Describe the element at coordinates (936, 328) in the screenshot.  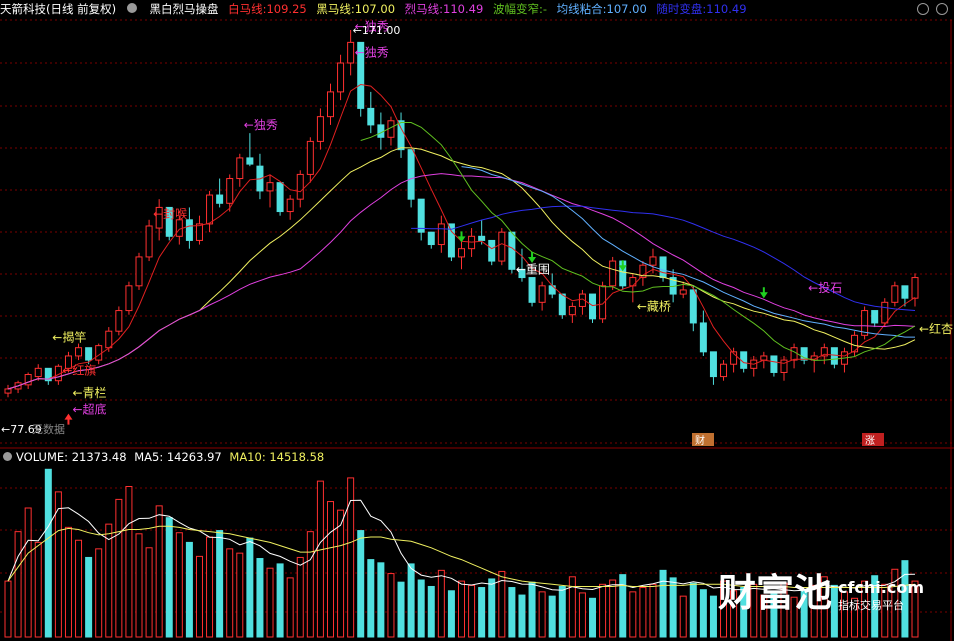
I see `signal-hongxing: ←红杏` at that location.